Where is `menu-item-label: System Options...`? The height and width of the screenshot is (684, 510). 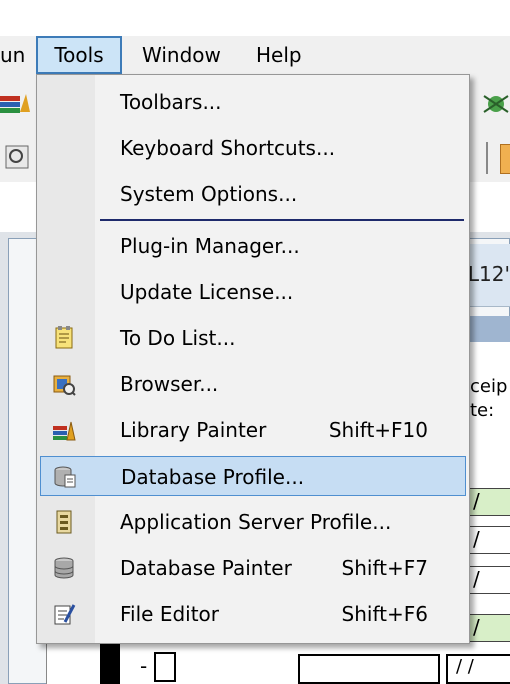
menu-item-label: System Options... is located at coordinates (209, 194).